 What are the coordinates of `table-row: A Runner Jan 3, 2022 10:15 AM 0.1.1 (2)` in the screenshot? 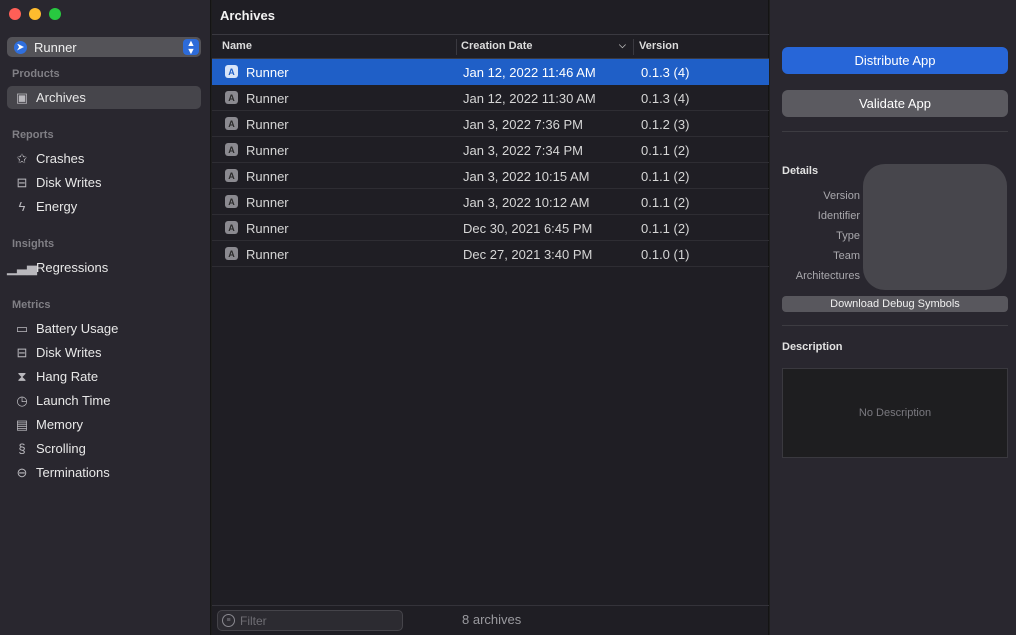 It's located at (490, 176).